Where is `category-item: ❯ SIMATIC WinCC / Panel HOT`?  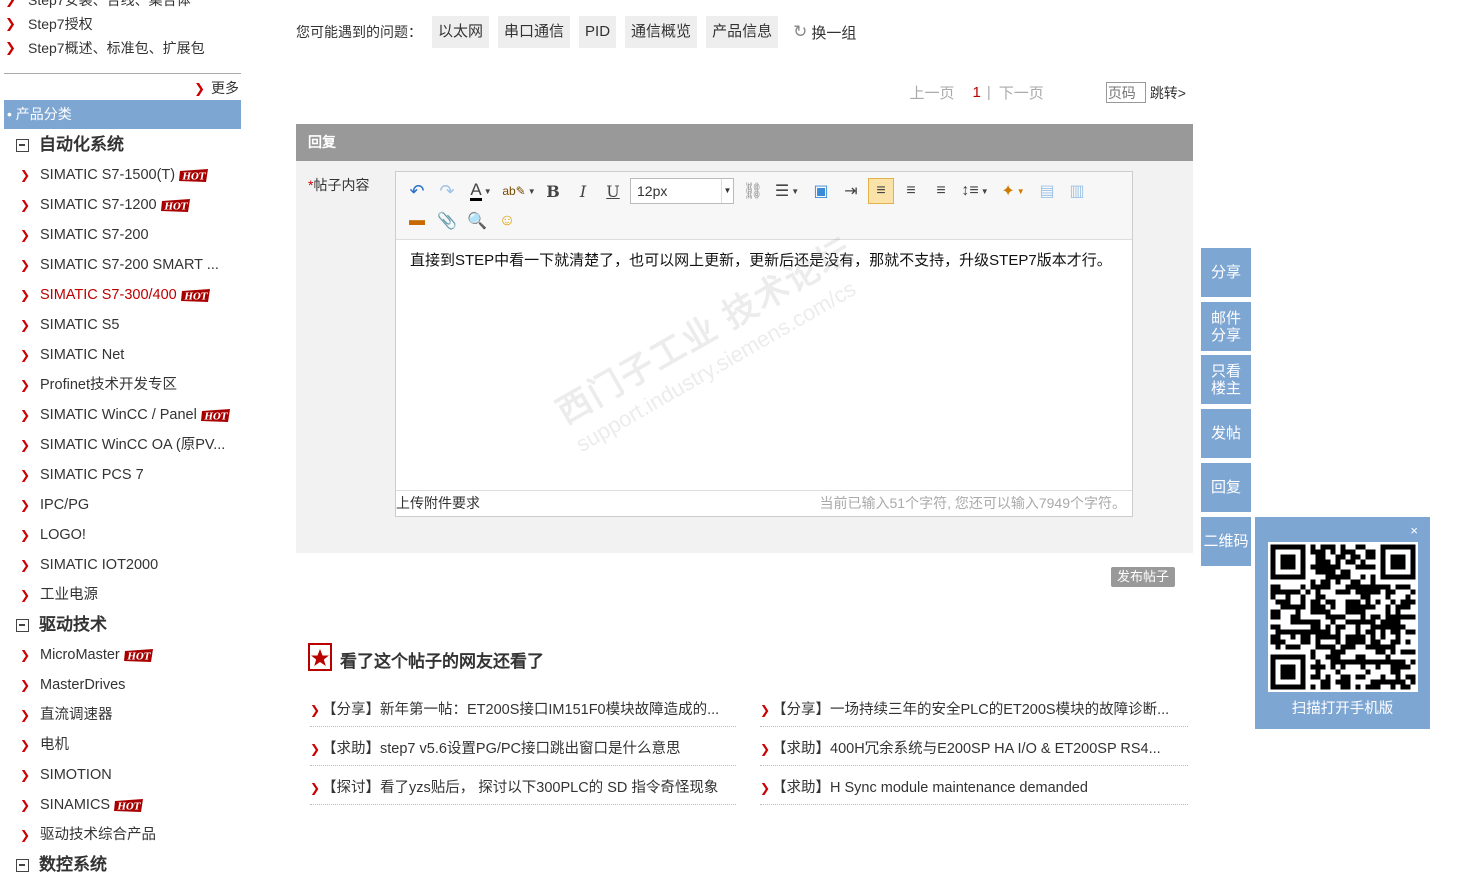 category-item: ❯ SIMATIC WinCC / Panel HOT is located at coordinates (119, 415).